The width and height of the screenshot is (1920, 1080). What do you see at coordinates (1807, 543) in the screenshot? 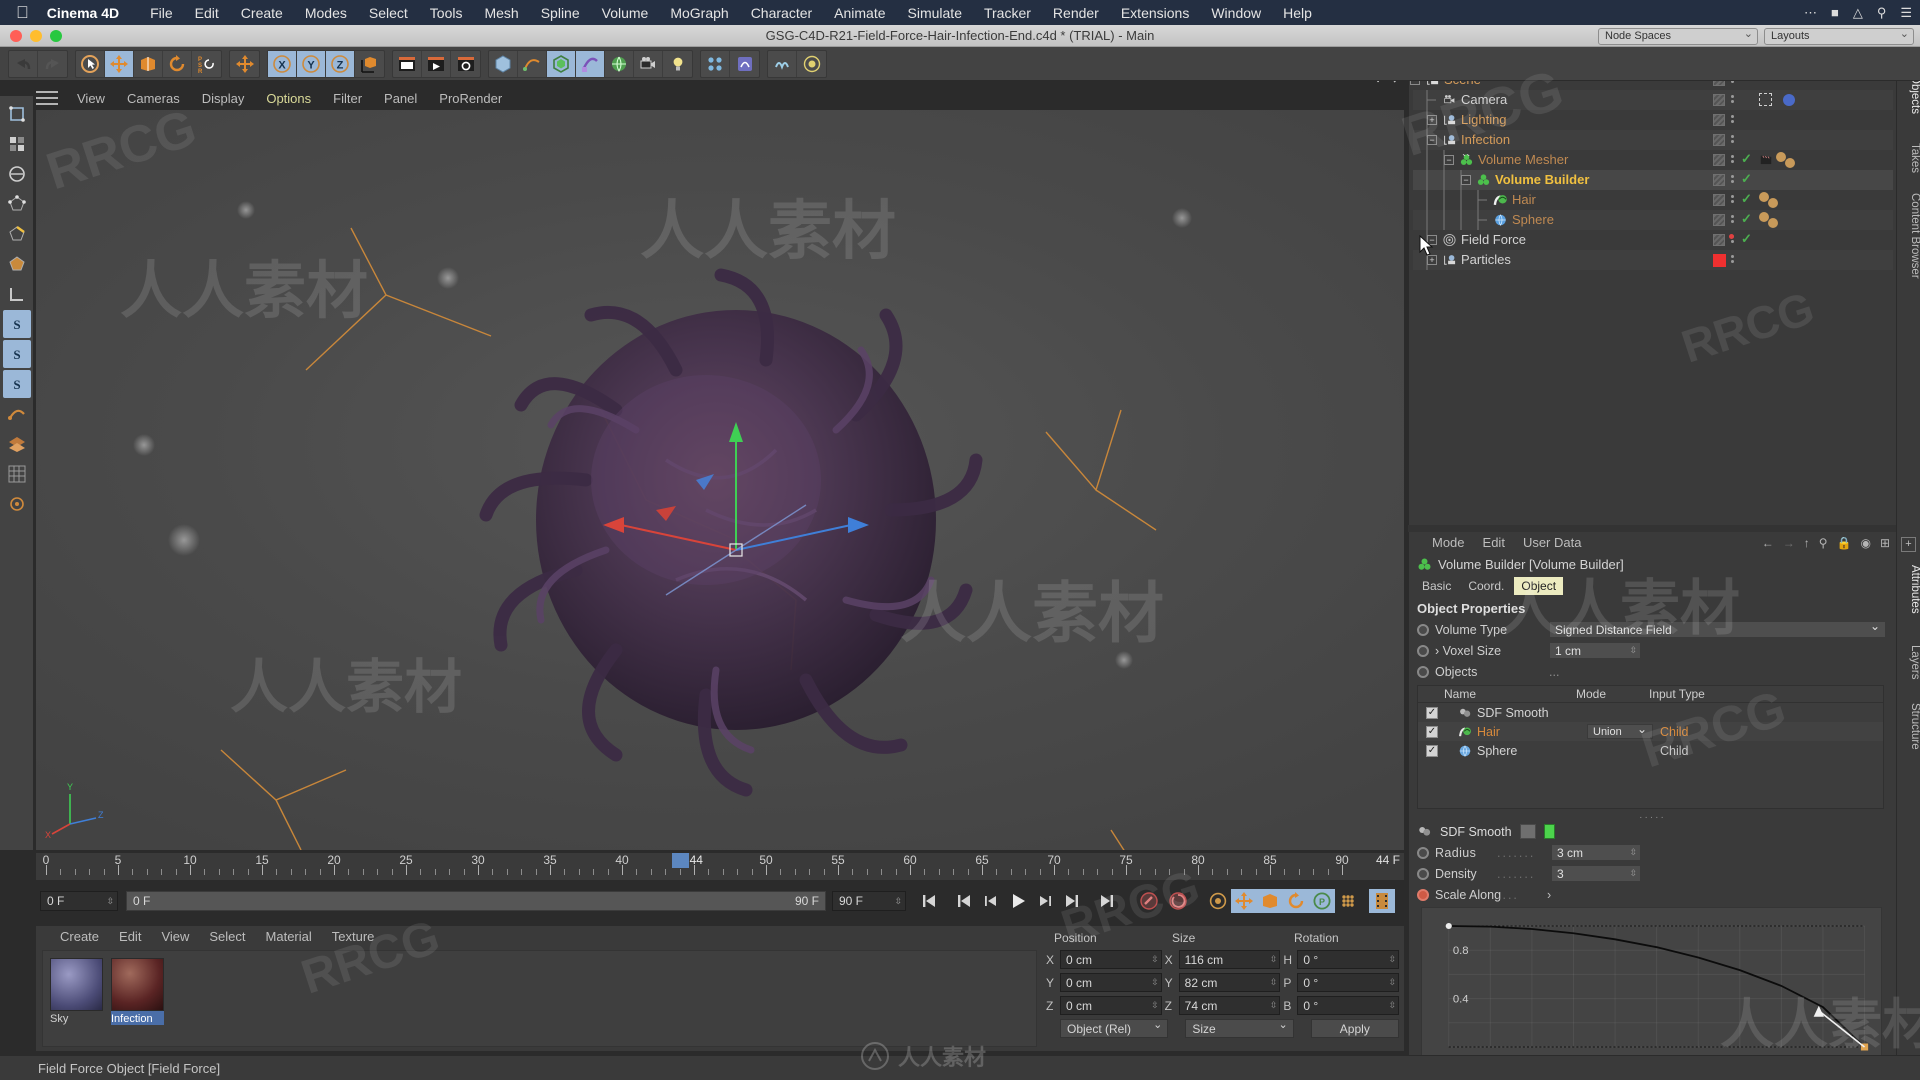
I see `up-arrow-icon: ↑` at bounding box center [1807, 543].